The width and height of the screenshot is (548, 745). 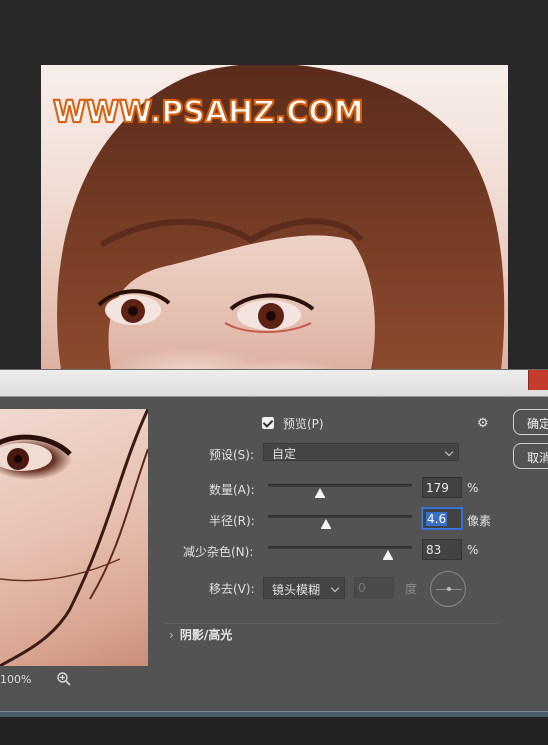 What do you see at coordinates (483, 423) in the screenshot?
I see `gear-icon: ⚙` at bounding box center [483, 423].